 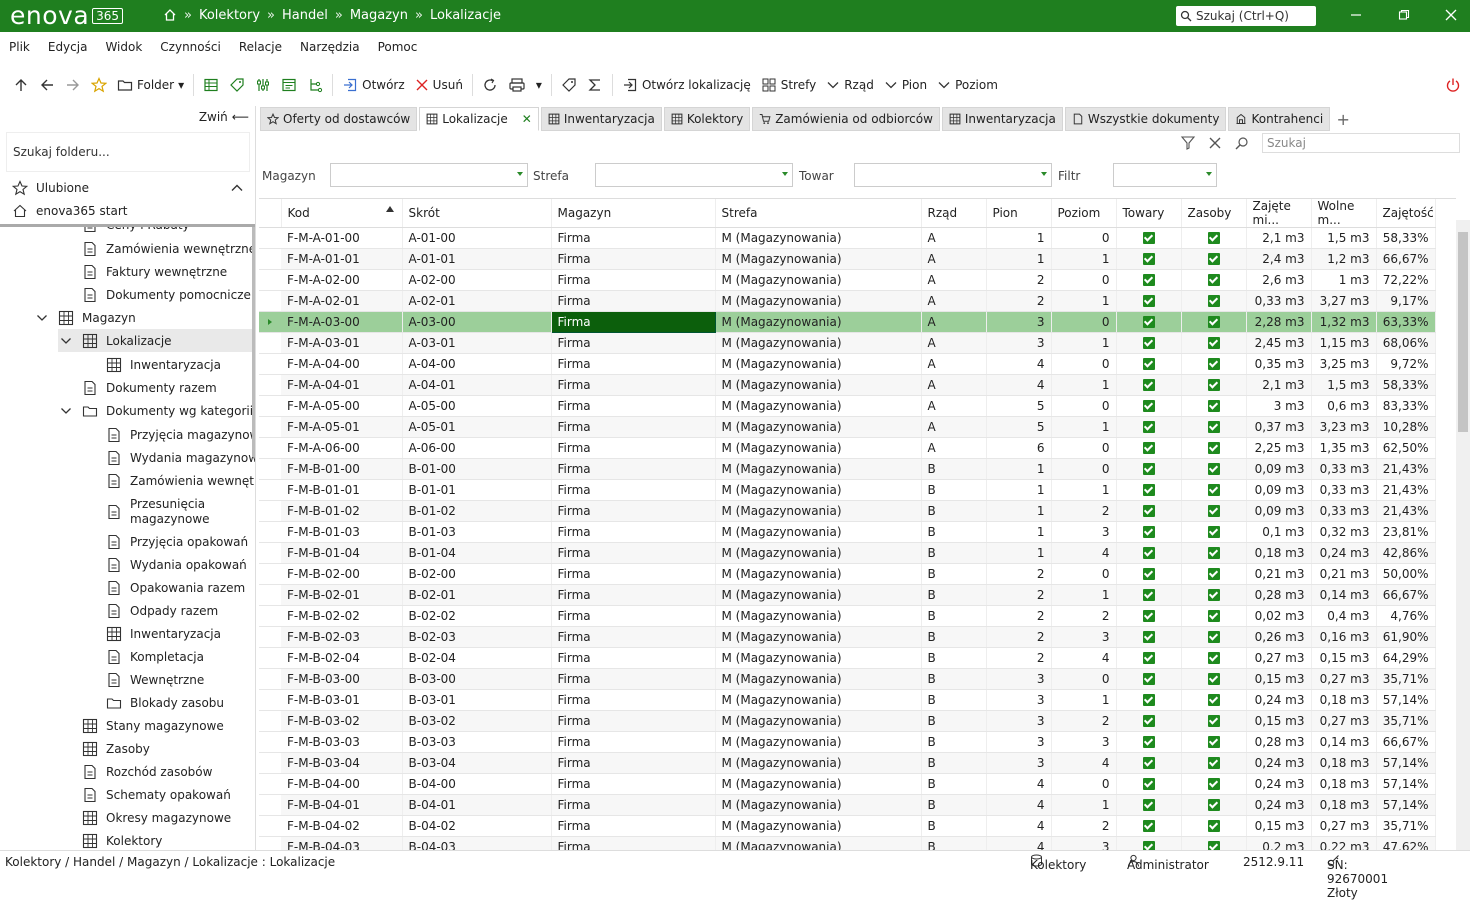 What do you see at coordinates (136, 231) in the screenshot?
I see `tree-item-partial: Ceny i Rabaty` at bounding box center [136, 231].